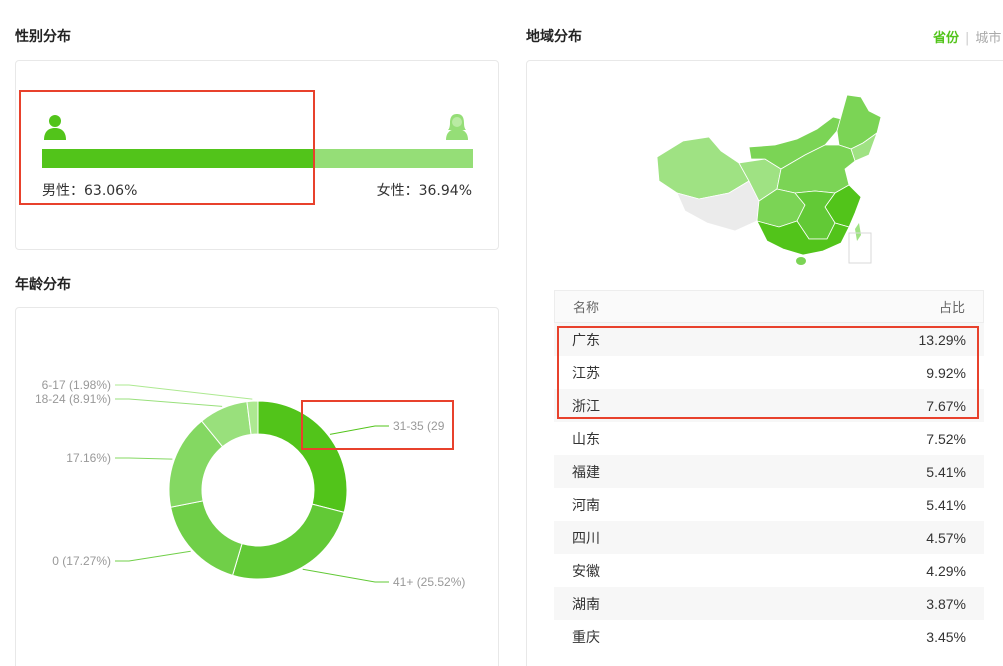 The image size is (1003, 666). I want to click on region-ratio: 9.92%, so click(946, 372).